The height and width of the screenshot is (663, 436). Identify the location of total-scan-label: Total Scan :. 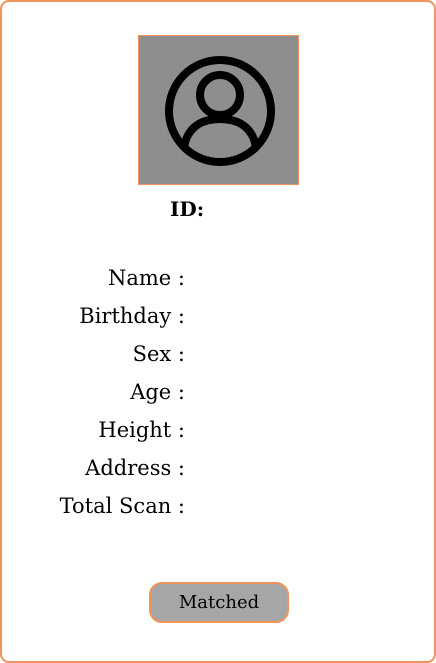
(122, 506).